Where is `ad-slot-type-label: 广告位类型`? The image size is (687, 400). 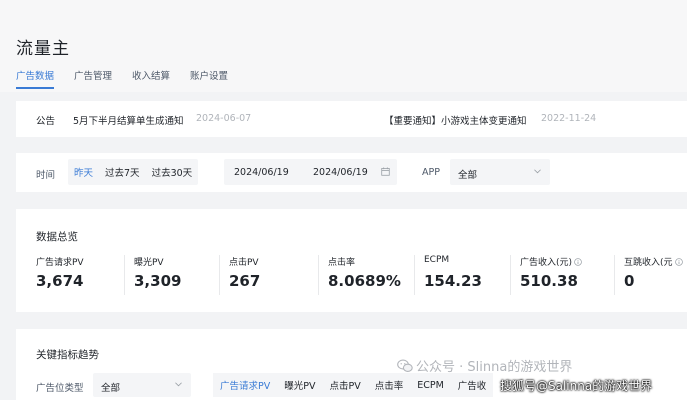 ad-slot-type-label: 广告位类型 is located at coordinates (60, 388).